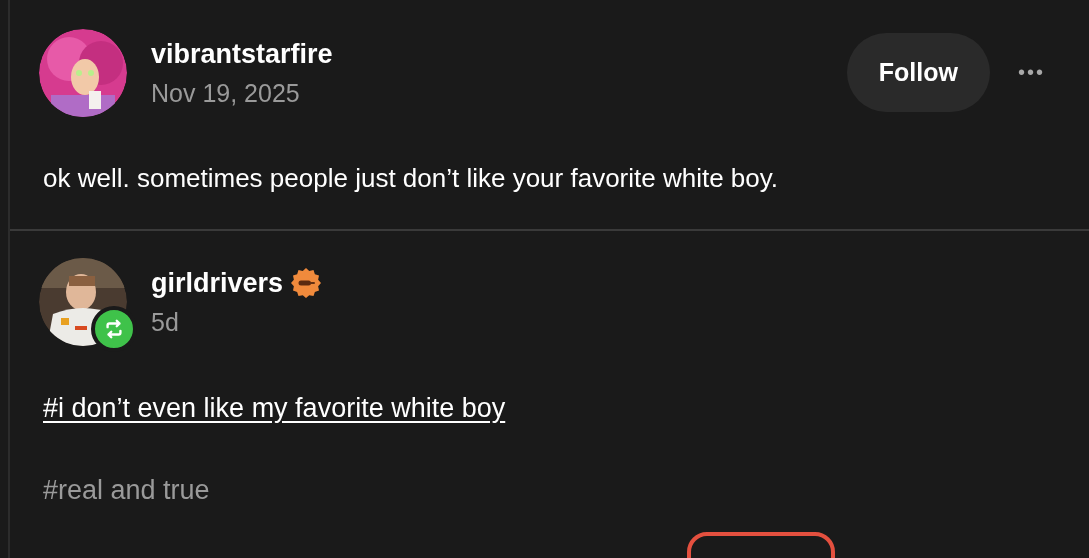 The height and width of the screenshot is (558, 1089). Describe the element at coordinates (918, 72) in the screenshot. I see `follow-button: Follow` at that location.